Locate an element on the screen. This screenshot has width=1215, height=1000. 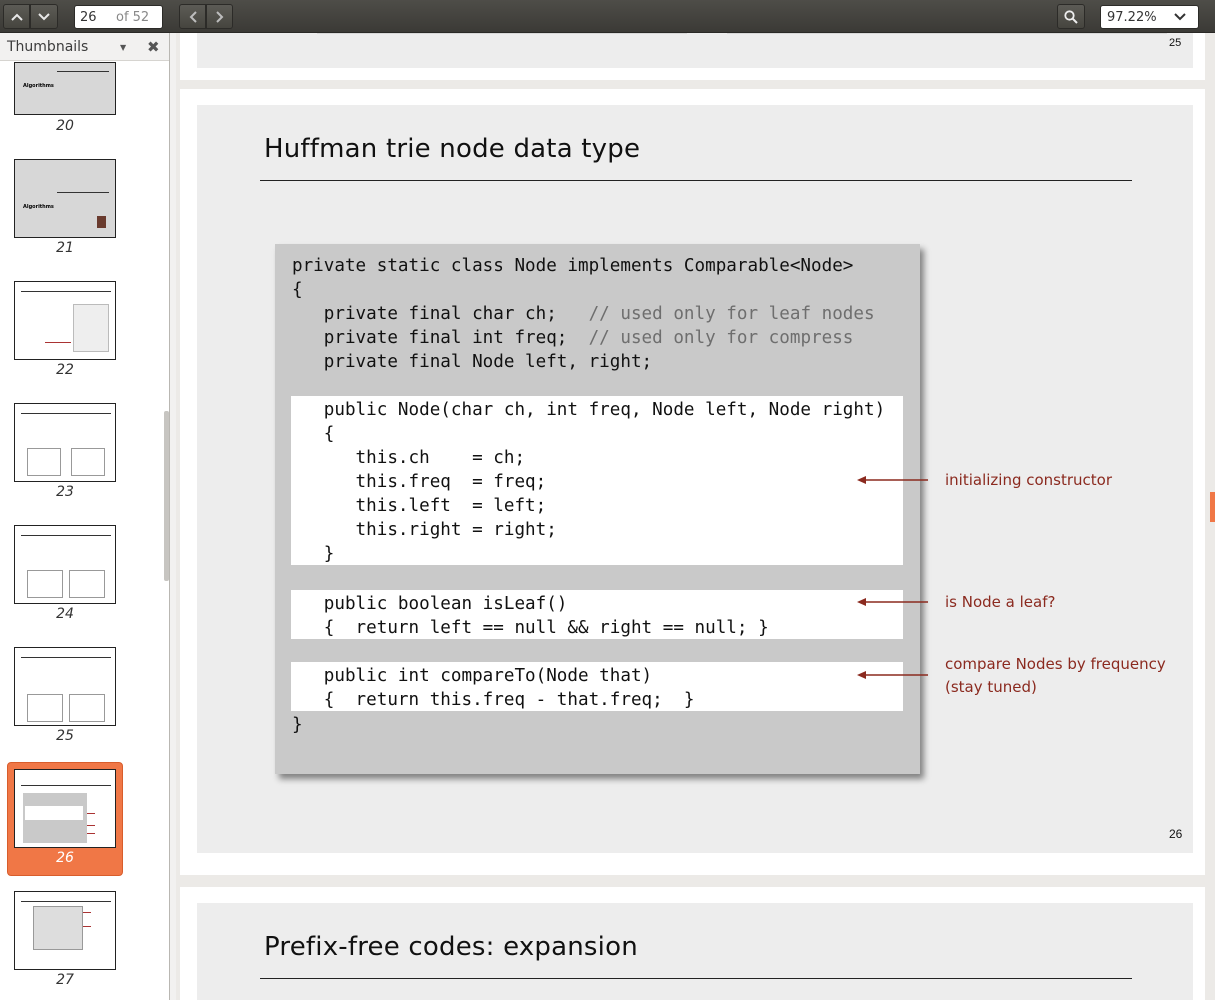
thumbnail-number: 24 is located at coordinates (65, 614).